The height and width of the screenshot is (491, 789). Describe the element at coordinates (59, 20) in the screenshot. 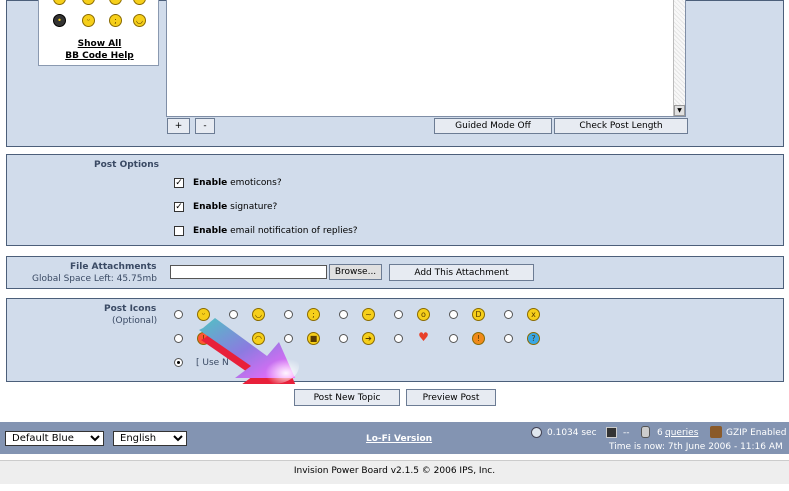

I see `ninja-emoticon-icon: •` at that location.